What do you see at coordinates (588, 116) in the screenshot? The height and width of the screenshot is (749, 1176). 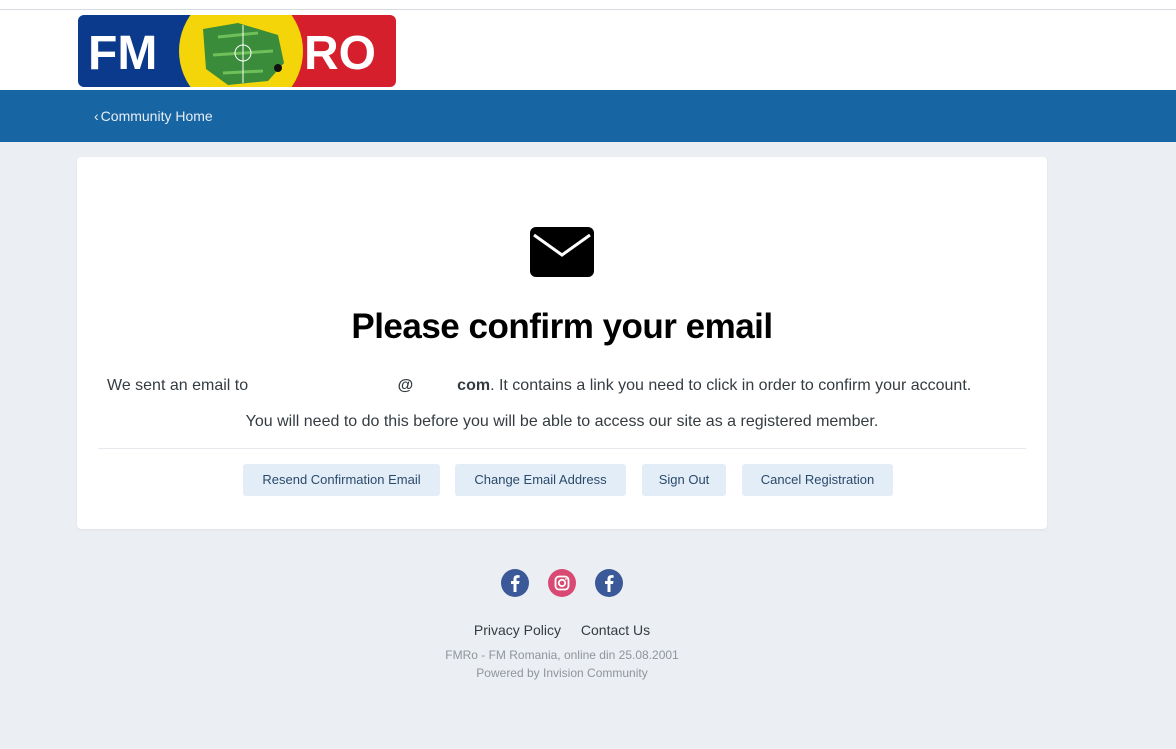 I see `nav-bar: ‹ Community Home` at bounding box center [588, 116].